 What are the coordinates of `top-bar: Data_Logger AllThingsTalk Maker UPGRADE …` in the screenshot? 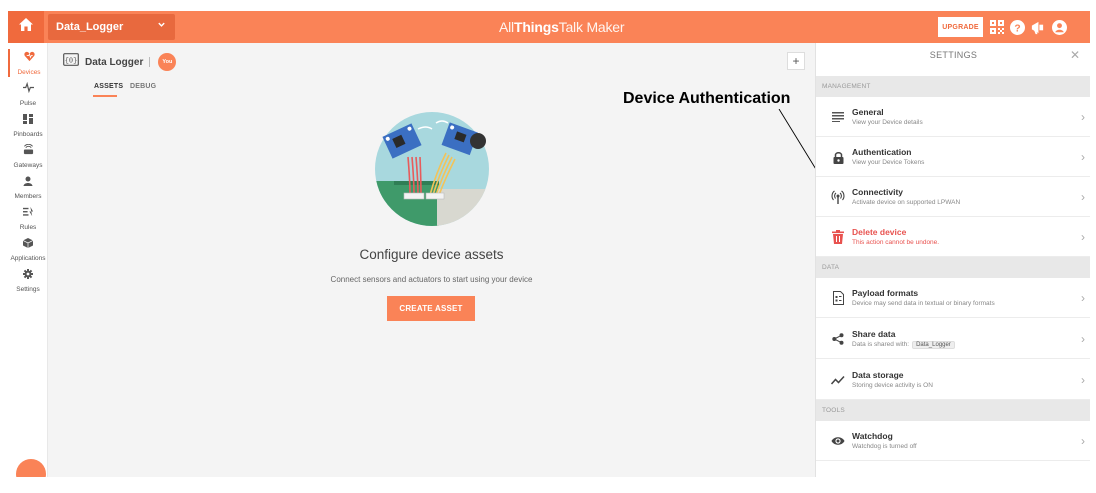 It's located at (549, 27).